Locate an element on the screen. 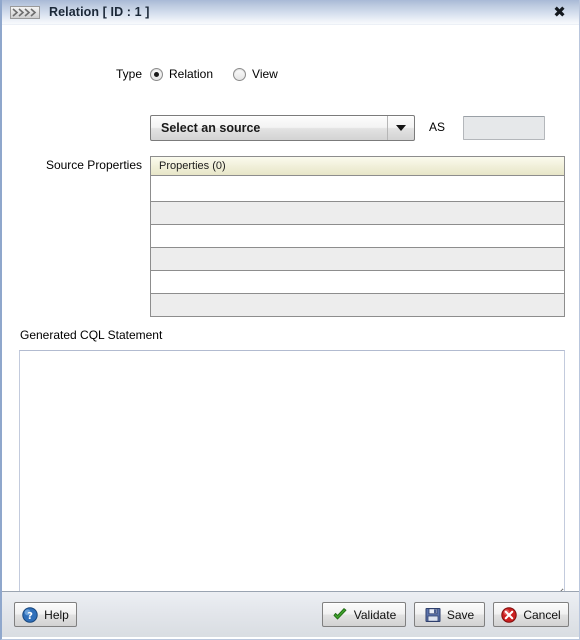  type-label: Type is located at coordinates (128, 74).